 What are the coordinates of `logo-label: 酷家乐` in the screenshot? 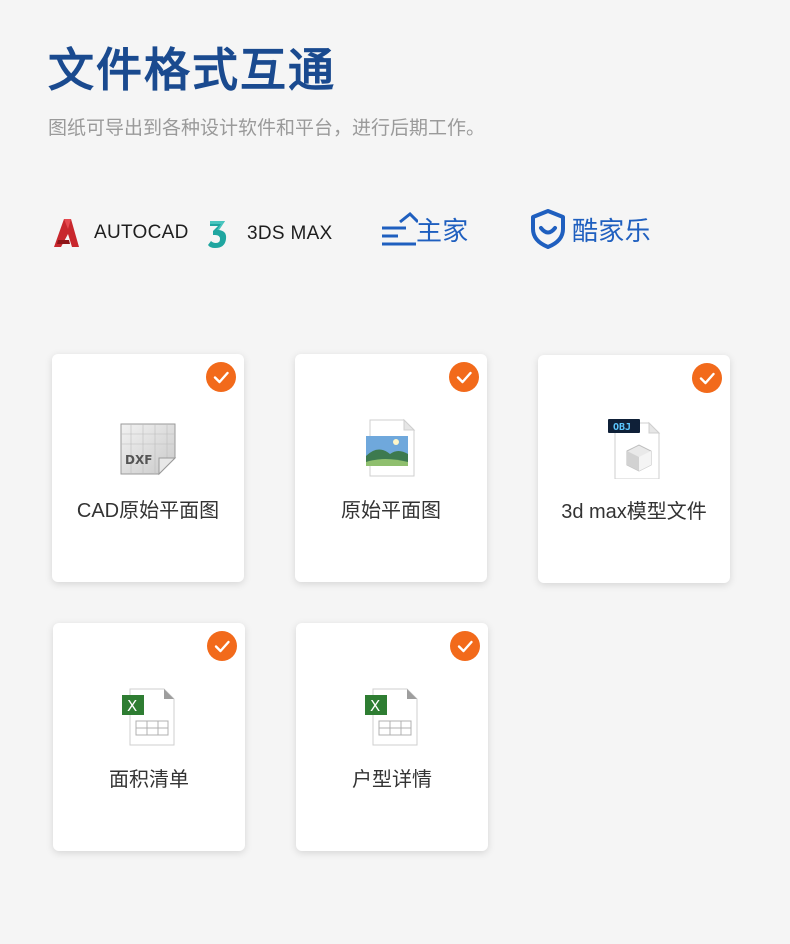 It's located at (611, 230).